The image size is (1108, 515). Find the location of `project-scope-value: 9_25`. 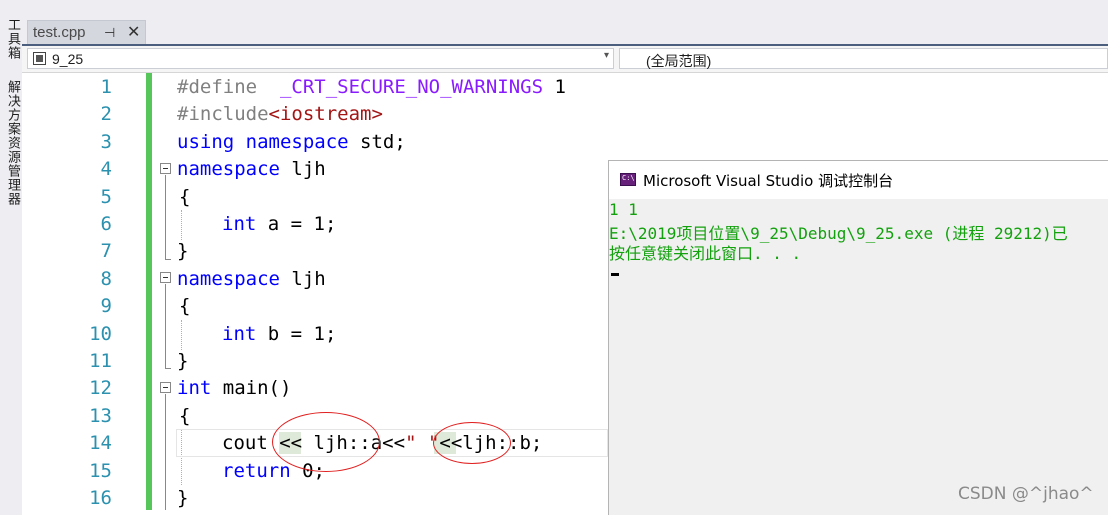

project-scope-value: 9_25 is located at coordinates (68, 59).